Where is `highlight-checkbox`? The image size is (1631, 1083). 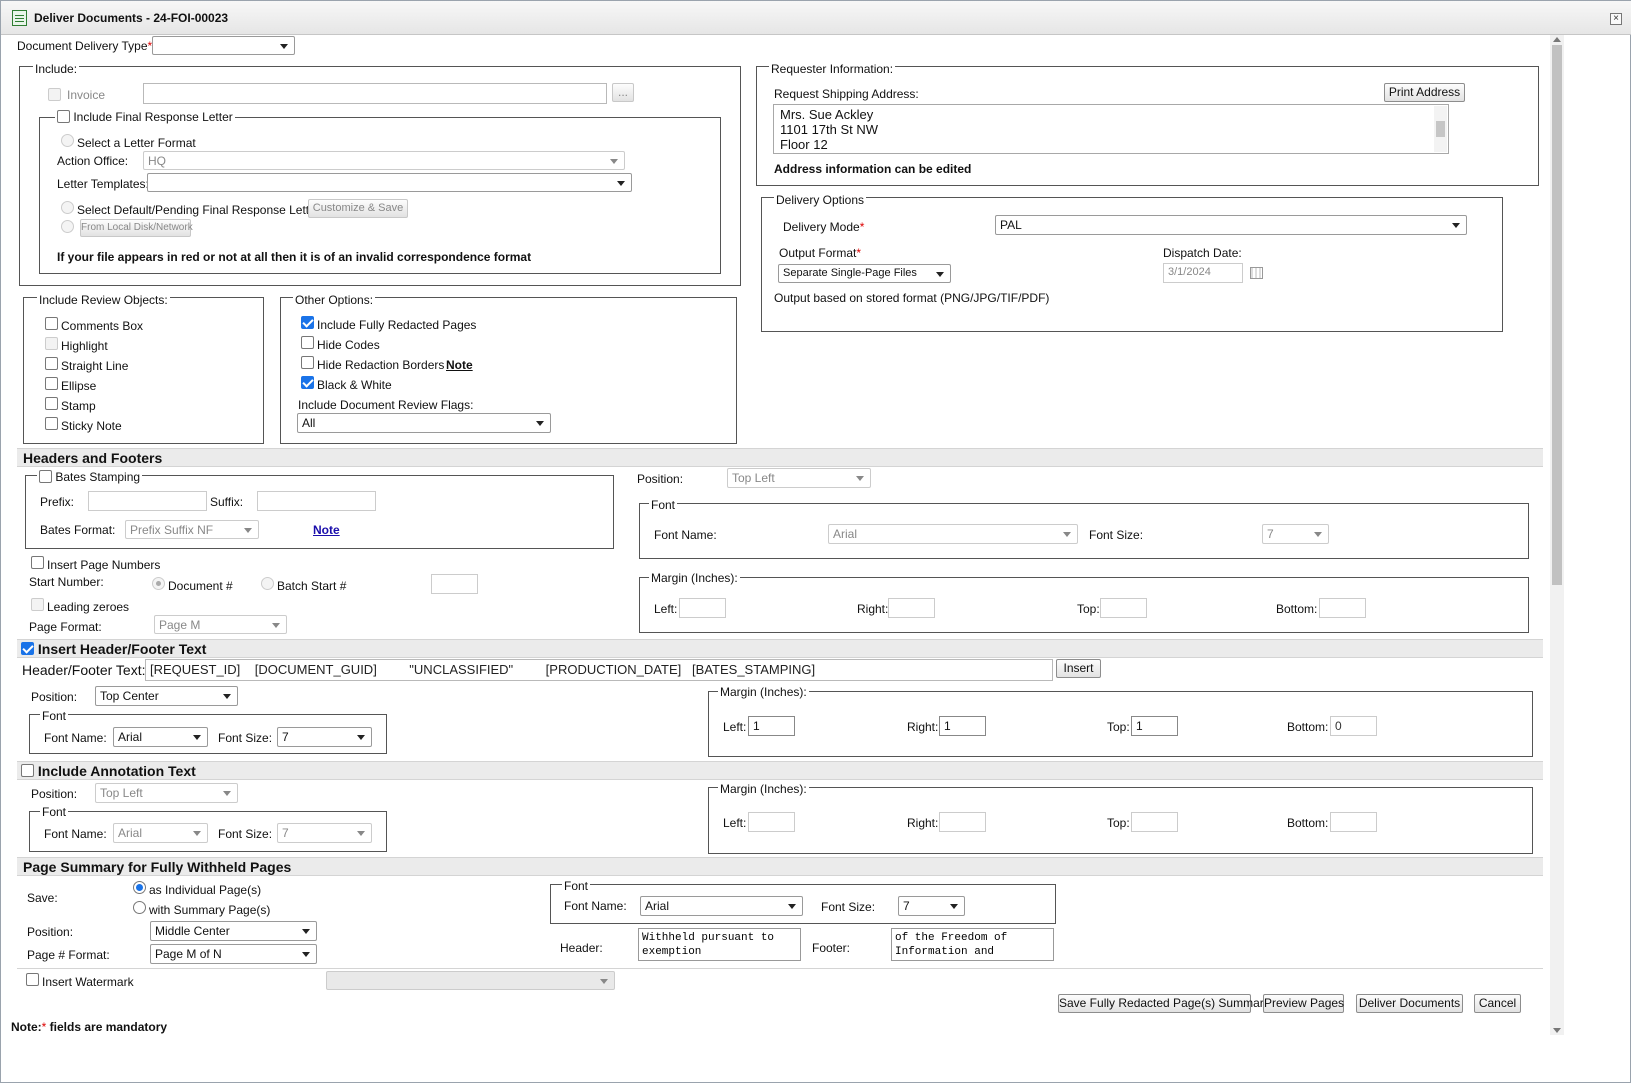
highlight-checkbox is located at coordinates (51, 343).